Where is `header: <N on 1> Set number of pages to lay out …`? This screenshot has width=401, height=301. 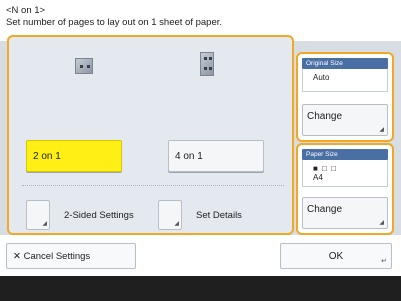
header: <N on 1> Set number of pages to lay out … is located at coordinates (114, 17).